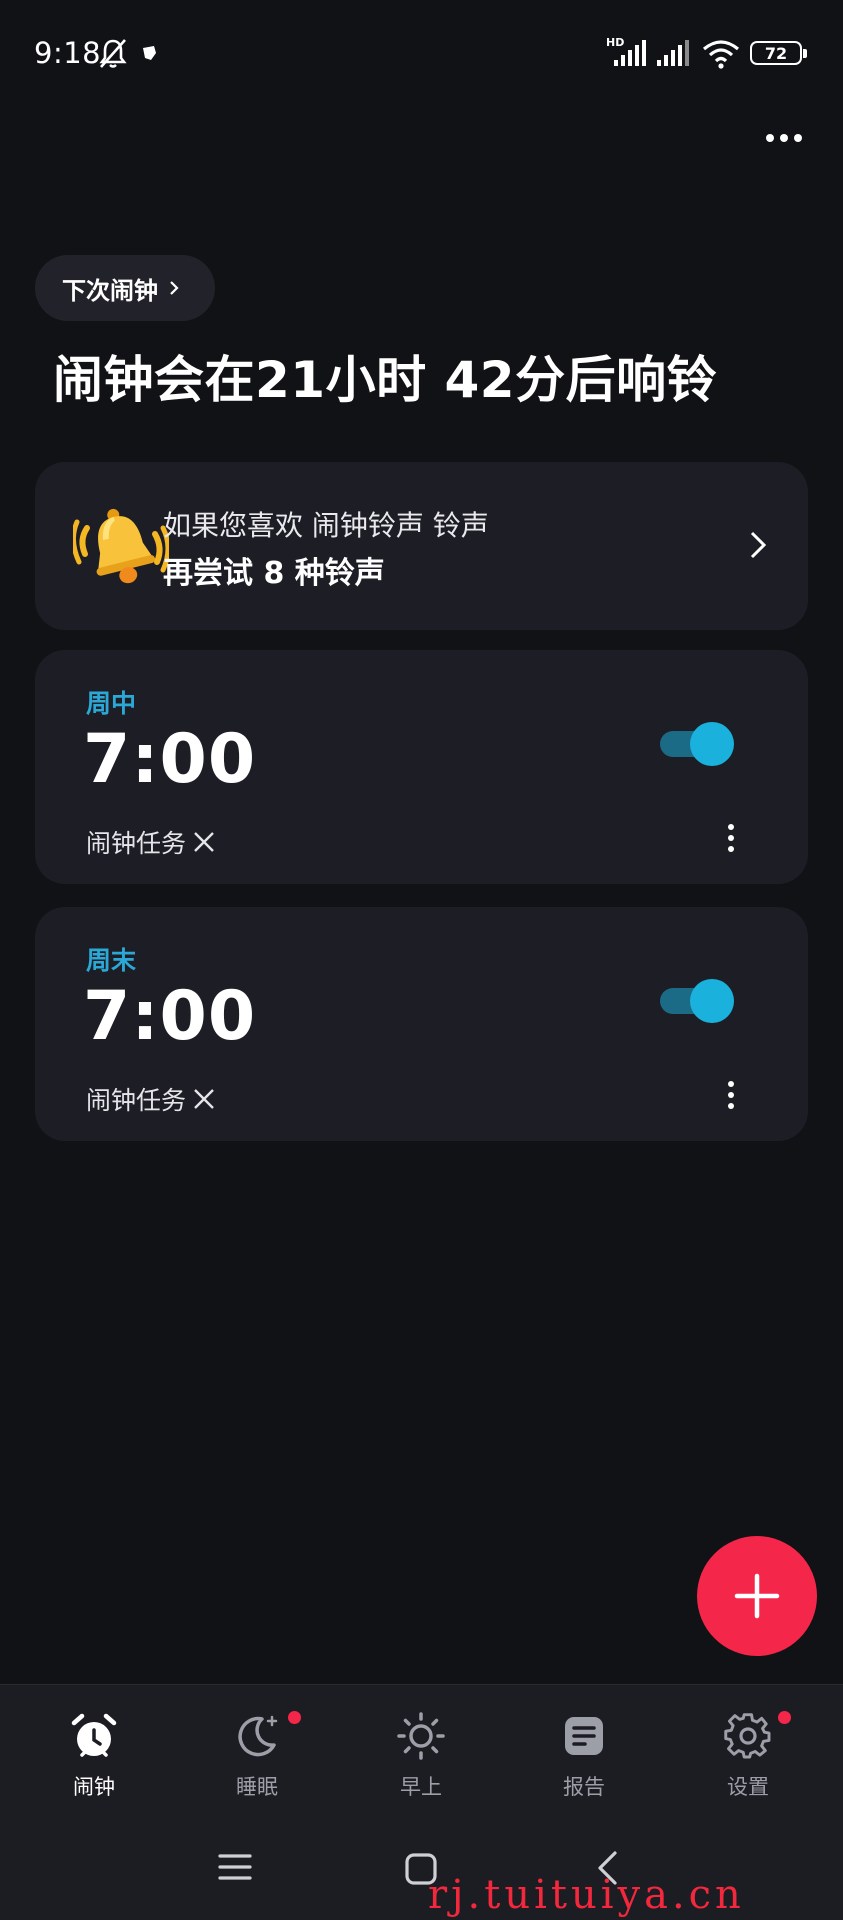 Image resolution: width=843 pixels, height=1920 pixels. What do you see at coordinates (673, 53) in the screenshot?
I see `signal-icon` at bounding box center [673, 53].